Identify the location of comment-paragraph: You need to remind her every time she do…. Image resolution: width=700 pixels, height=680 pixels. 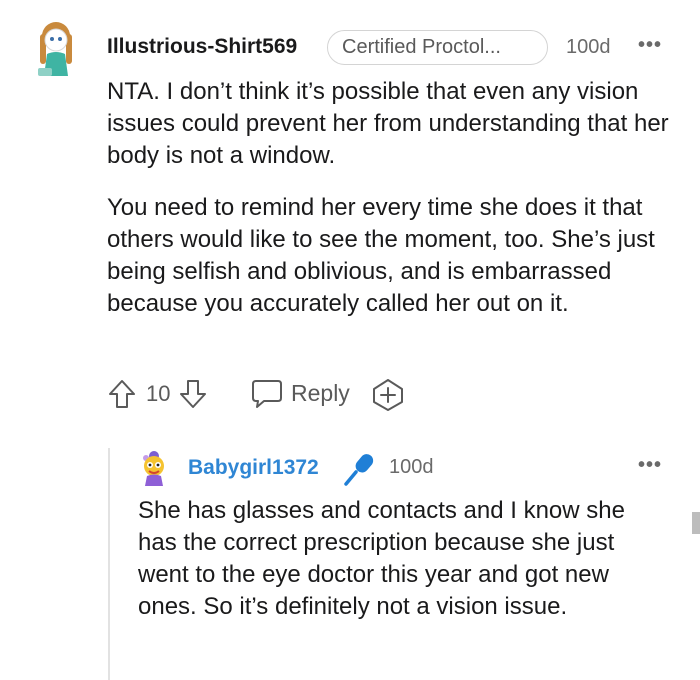
(381, 255).